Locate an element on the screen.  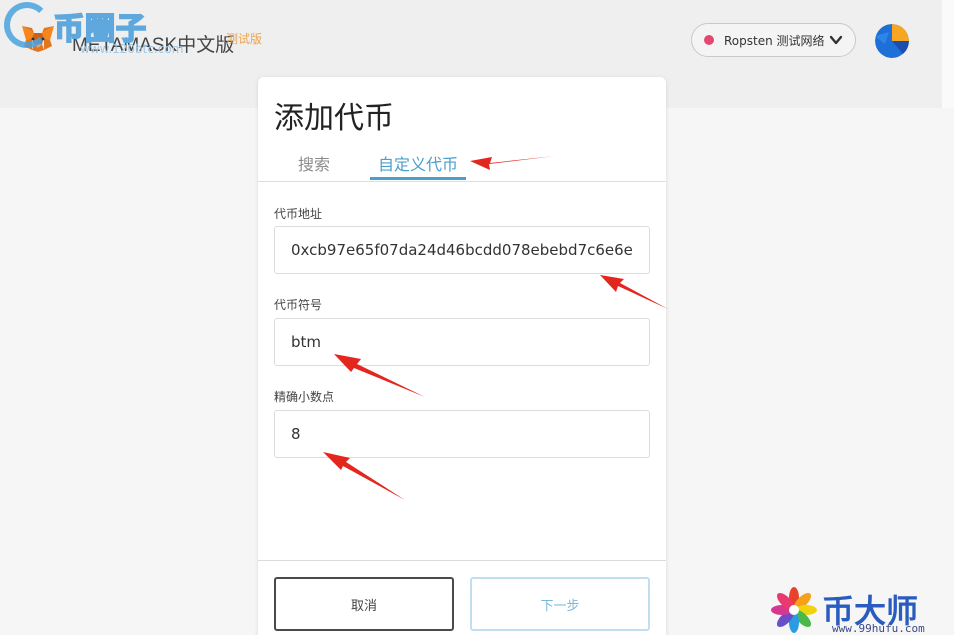
token-symbol-input is located at coordinates (462, 342).